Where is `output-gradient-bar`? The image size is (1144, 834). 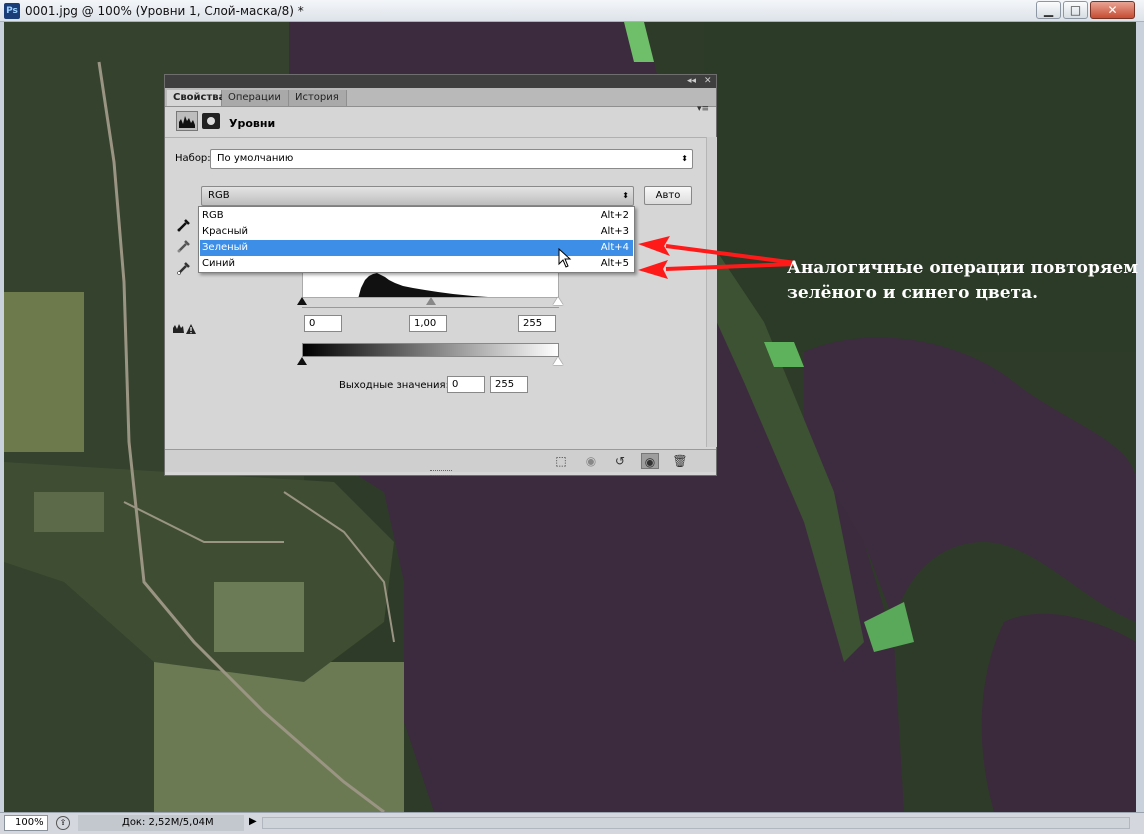 output-gradient-bar is located at coordinates (430, 350).